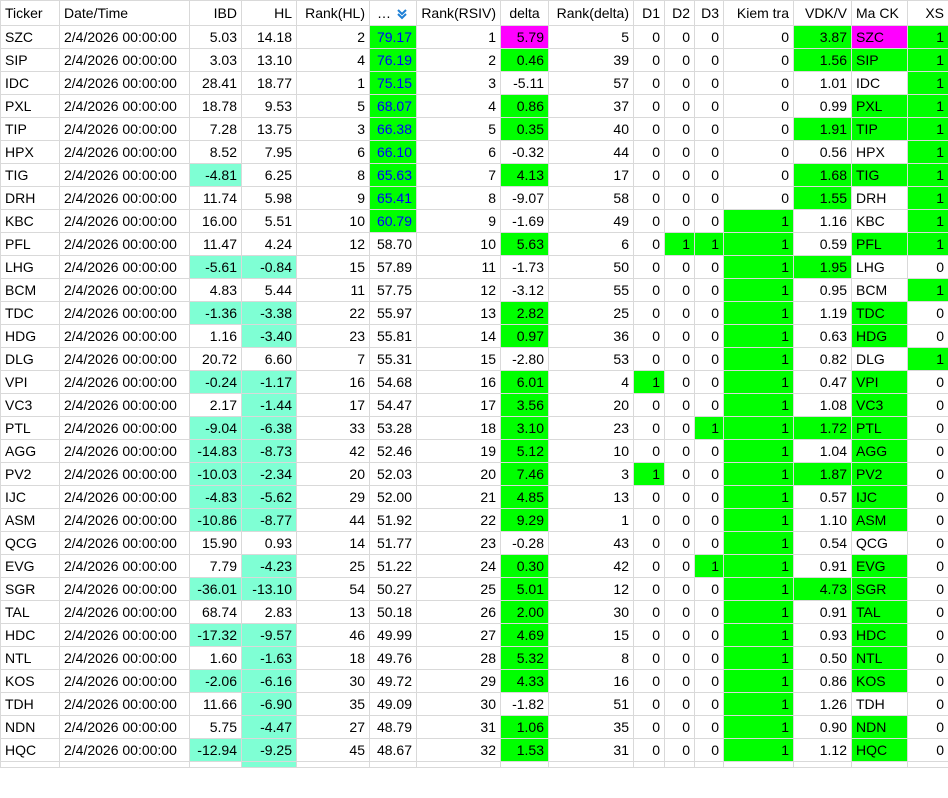 The height and width of the screenshot is (798, 948). Describe the element at coordinates (458, 520) in the screenshot. I see `cell-rank-rsiv: 22` at that location.